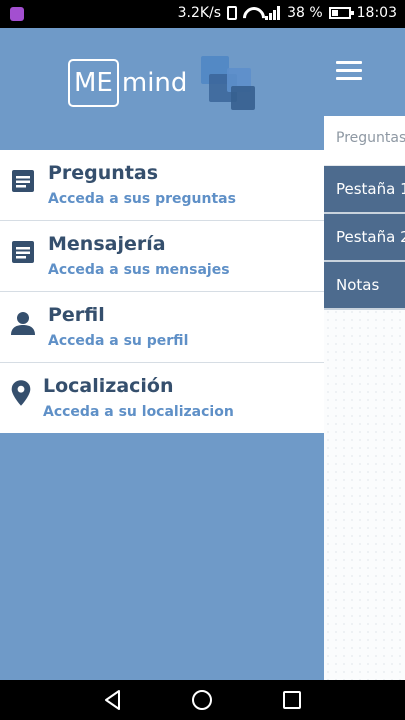 Image resolution: width=405 pixels, height=720 pixels. I want to click on menu-item-title: Perfil, so click(76, 315).